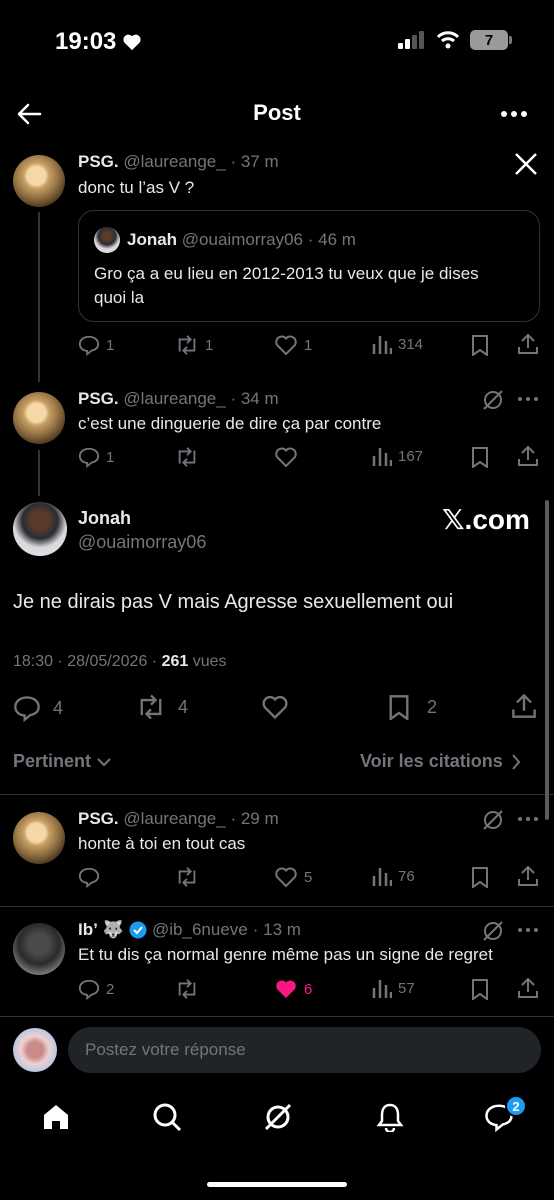  Describe the element at coordinates (547, 660) in the screenshot. I see `scrollbar` at that location.